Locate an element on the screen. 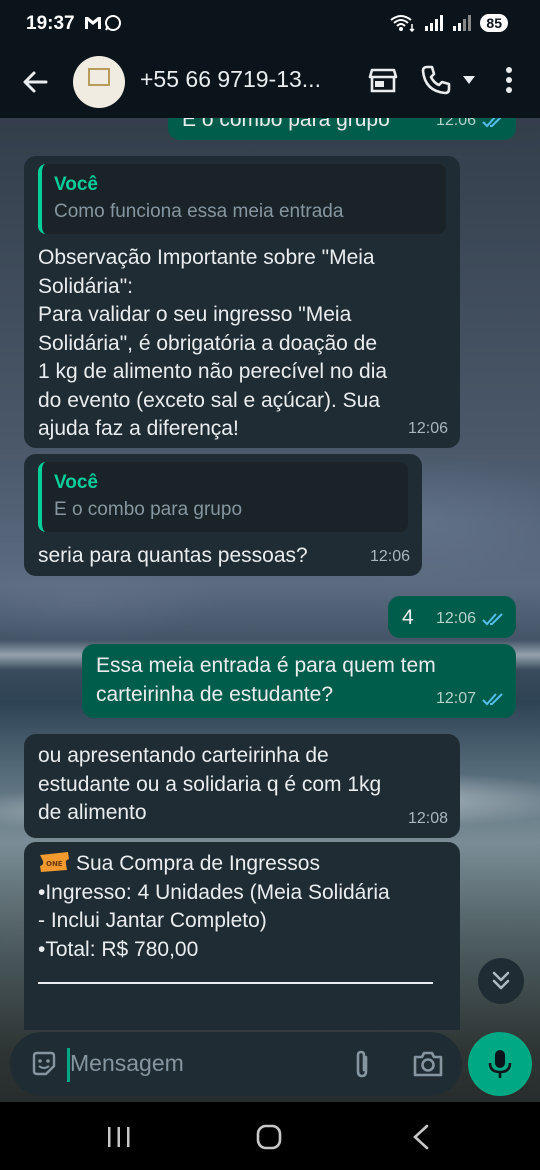 The height and width of the screenshot is (1170, 540). attach-icon is located at coordinates (362, 1064).